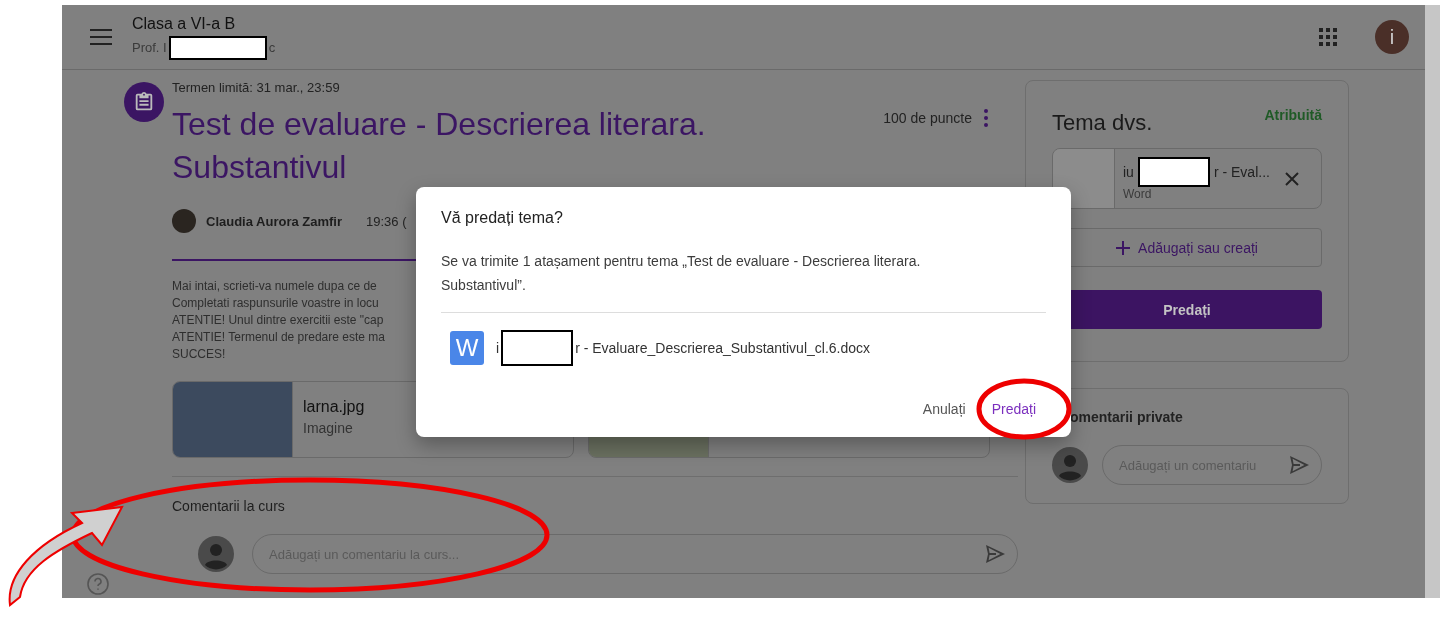  What do you see at coordinates (275, 303) in the screenshot?
I see `description-line: Completati raspunsurile voastre in locu` at bounding box center [275, 303].